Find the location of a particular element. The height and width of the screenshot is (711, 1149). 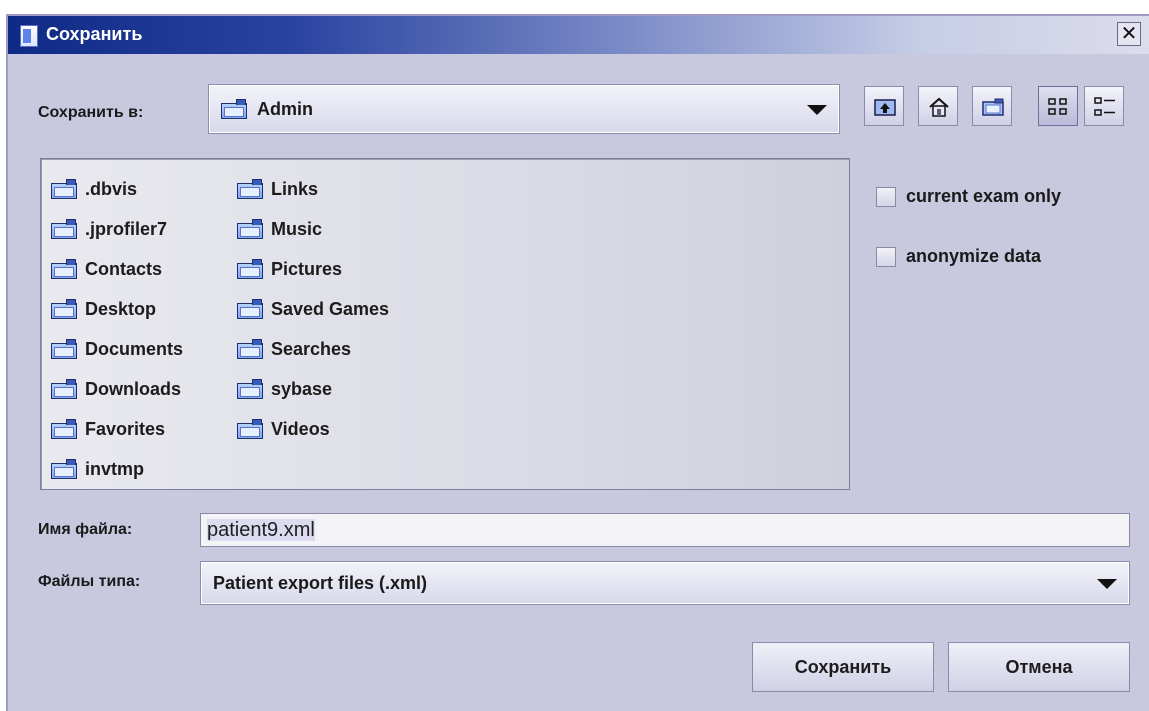

file-list-item: Desktop is located at coordinates (117, 309).